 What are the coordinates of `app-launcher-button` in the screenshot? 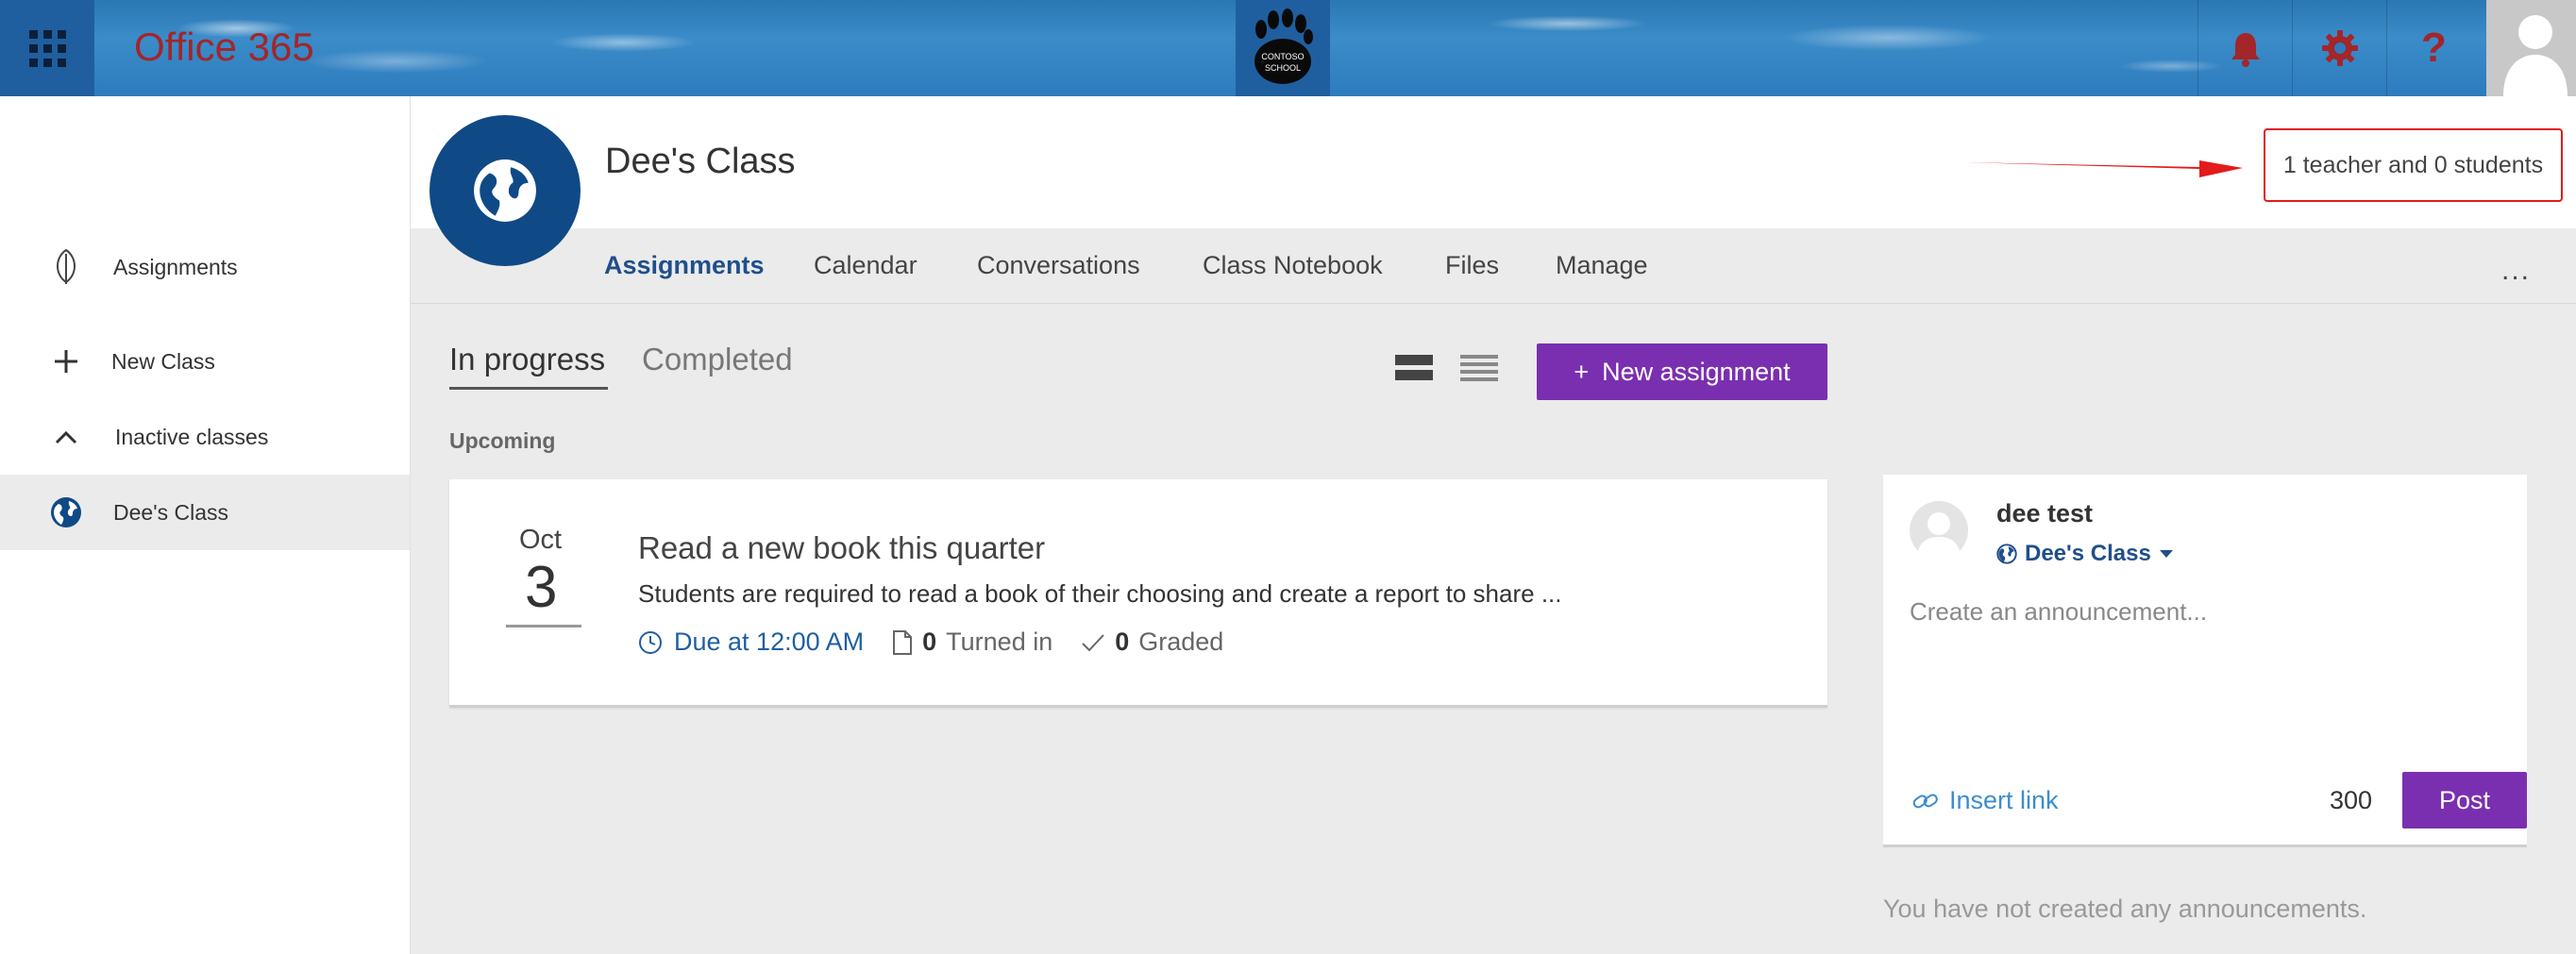 It's located at (47, 48).